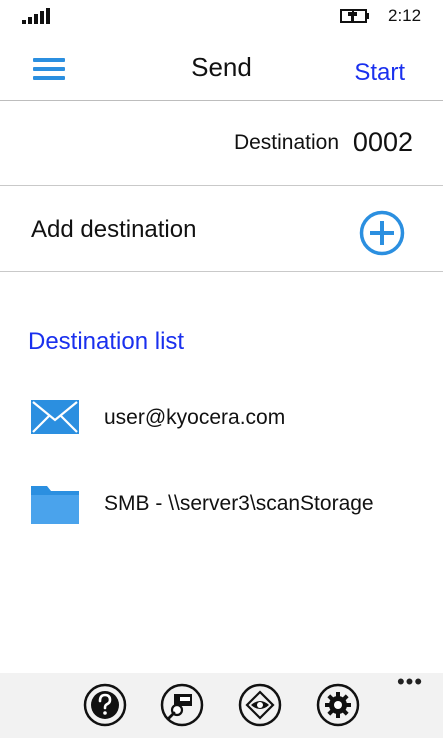 This screenshot has height=738, width=443. Describe the element at coordinates (260, 705) in the screenshot. I see `preview-eye-icon` at that location.